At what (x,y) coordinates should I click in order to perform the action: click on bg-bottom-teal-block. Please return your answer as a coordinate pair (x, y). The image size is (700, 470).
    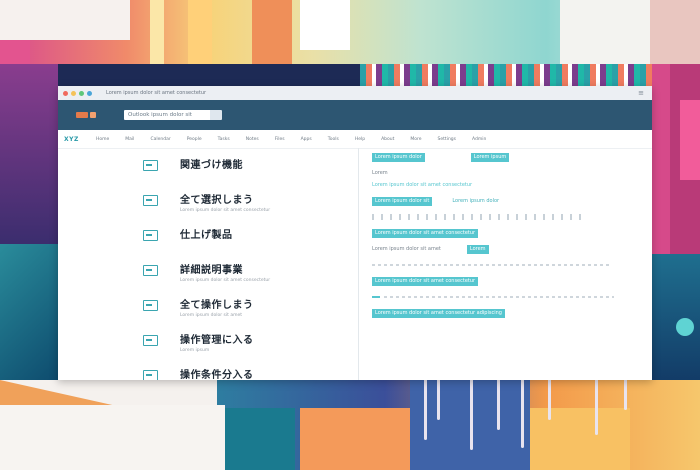
    Looking at the image, I should click on (260, 439).